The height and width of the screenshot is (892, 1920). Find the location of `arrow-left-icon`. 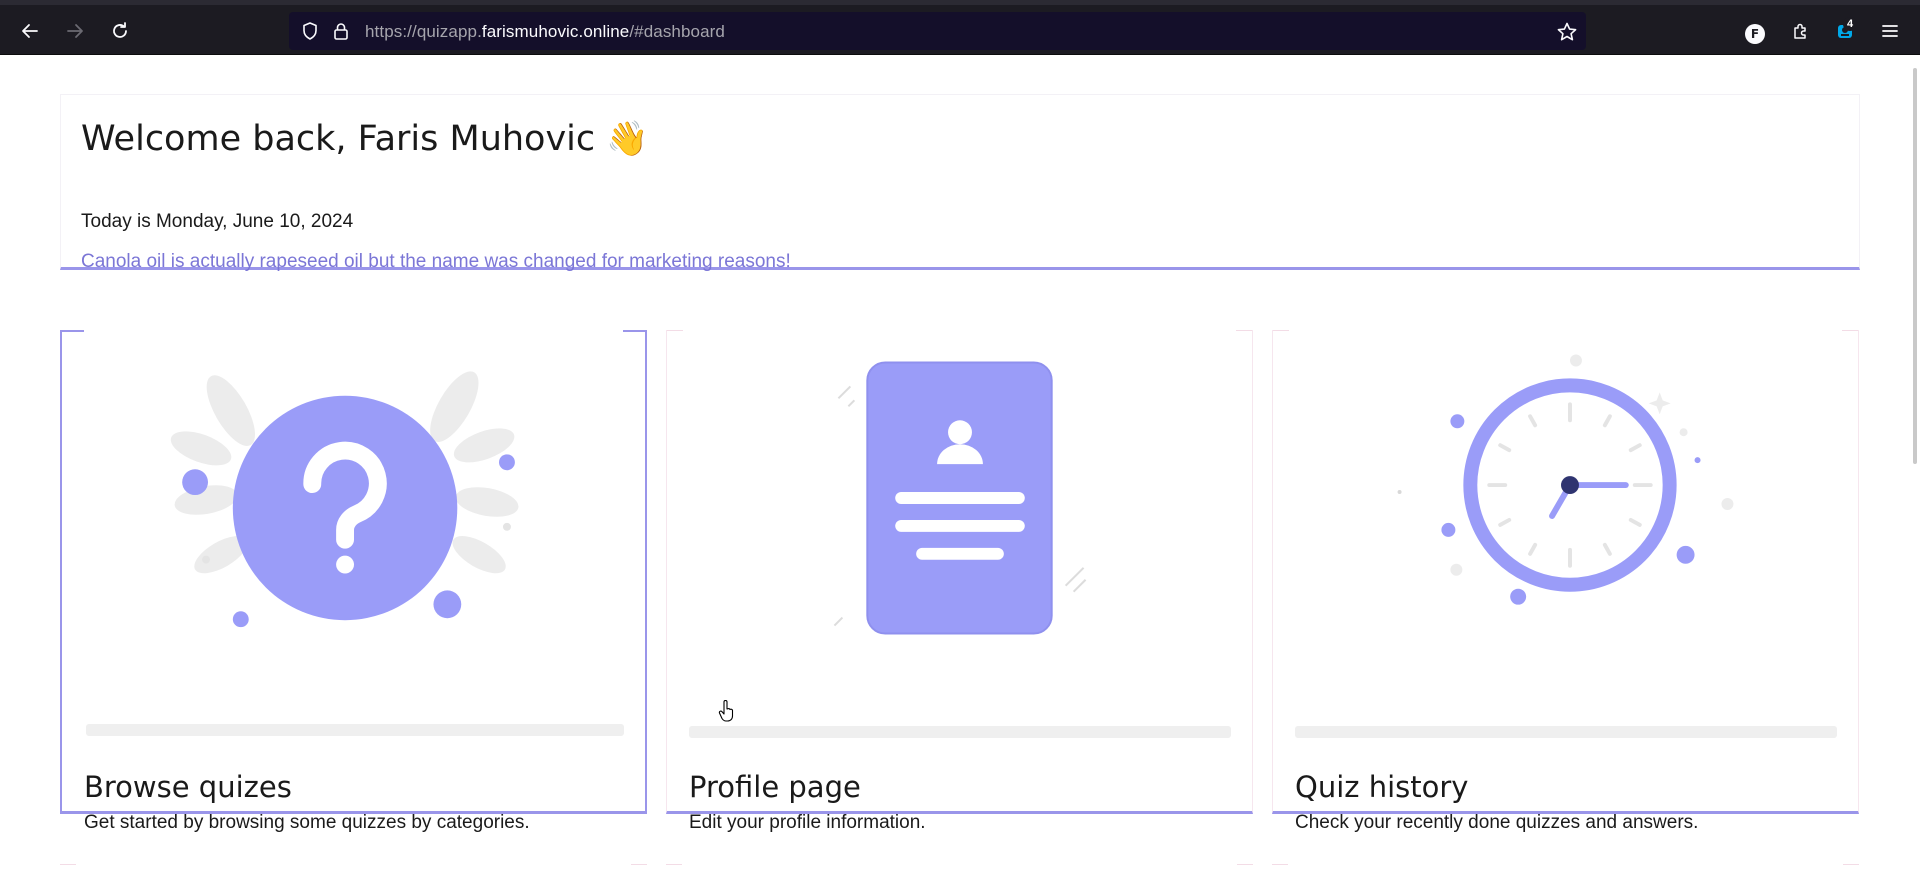

arrow-left-icon is located at coordinates (30, 31).